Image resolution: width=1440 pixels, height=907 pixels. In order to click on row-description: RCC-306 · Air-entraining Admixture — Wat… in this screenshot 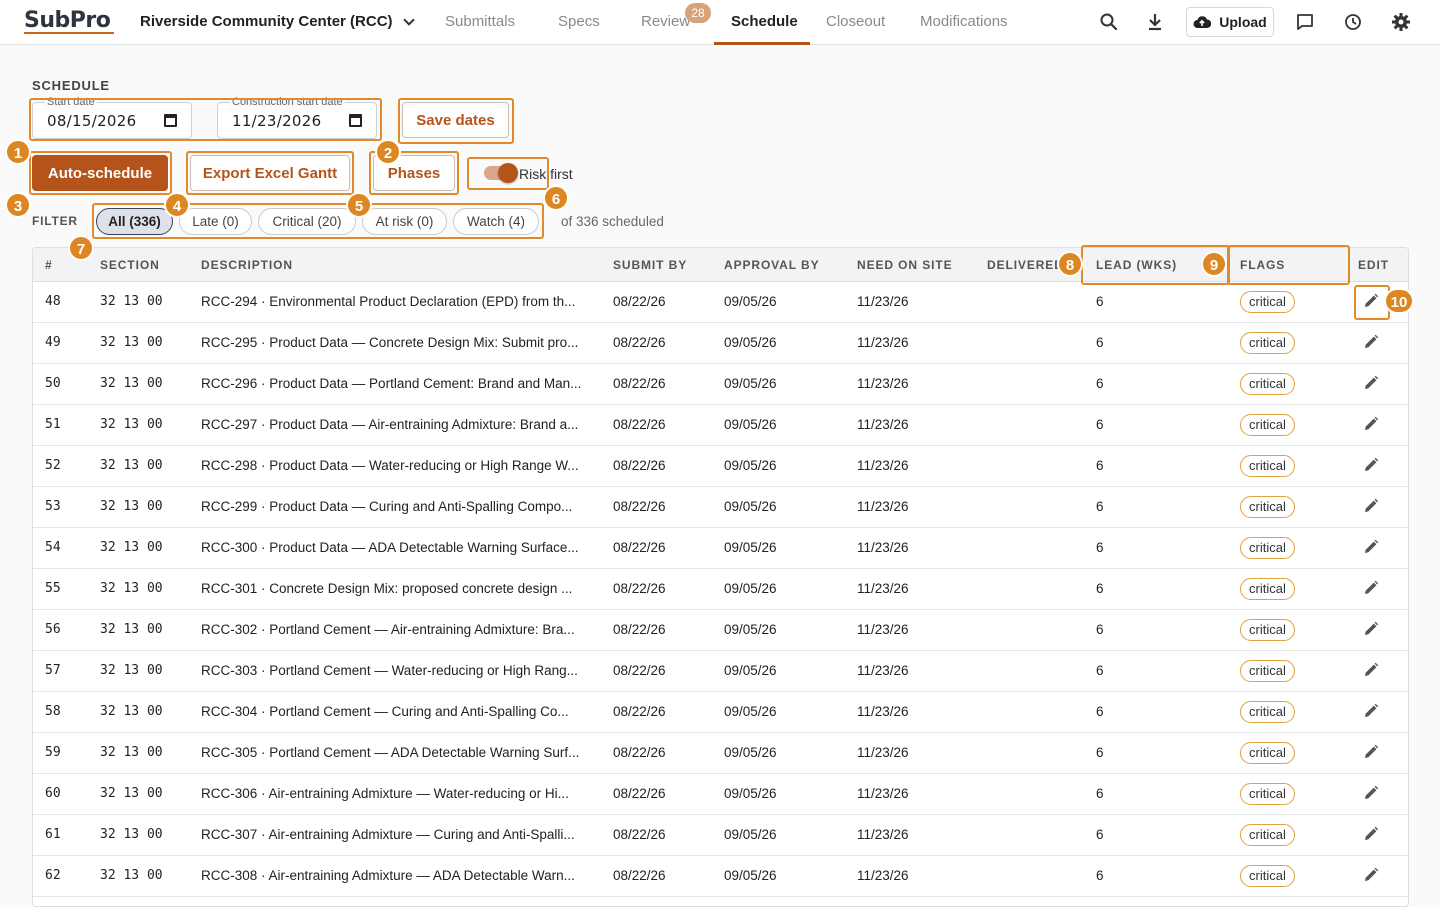, I will do `click(397, 793)`.